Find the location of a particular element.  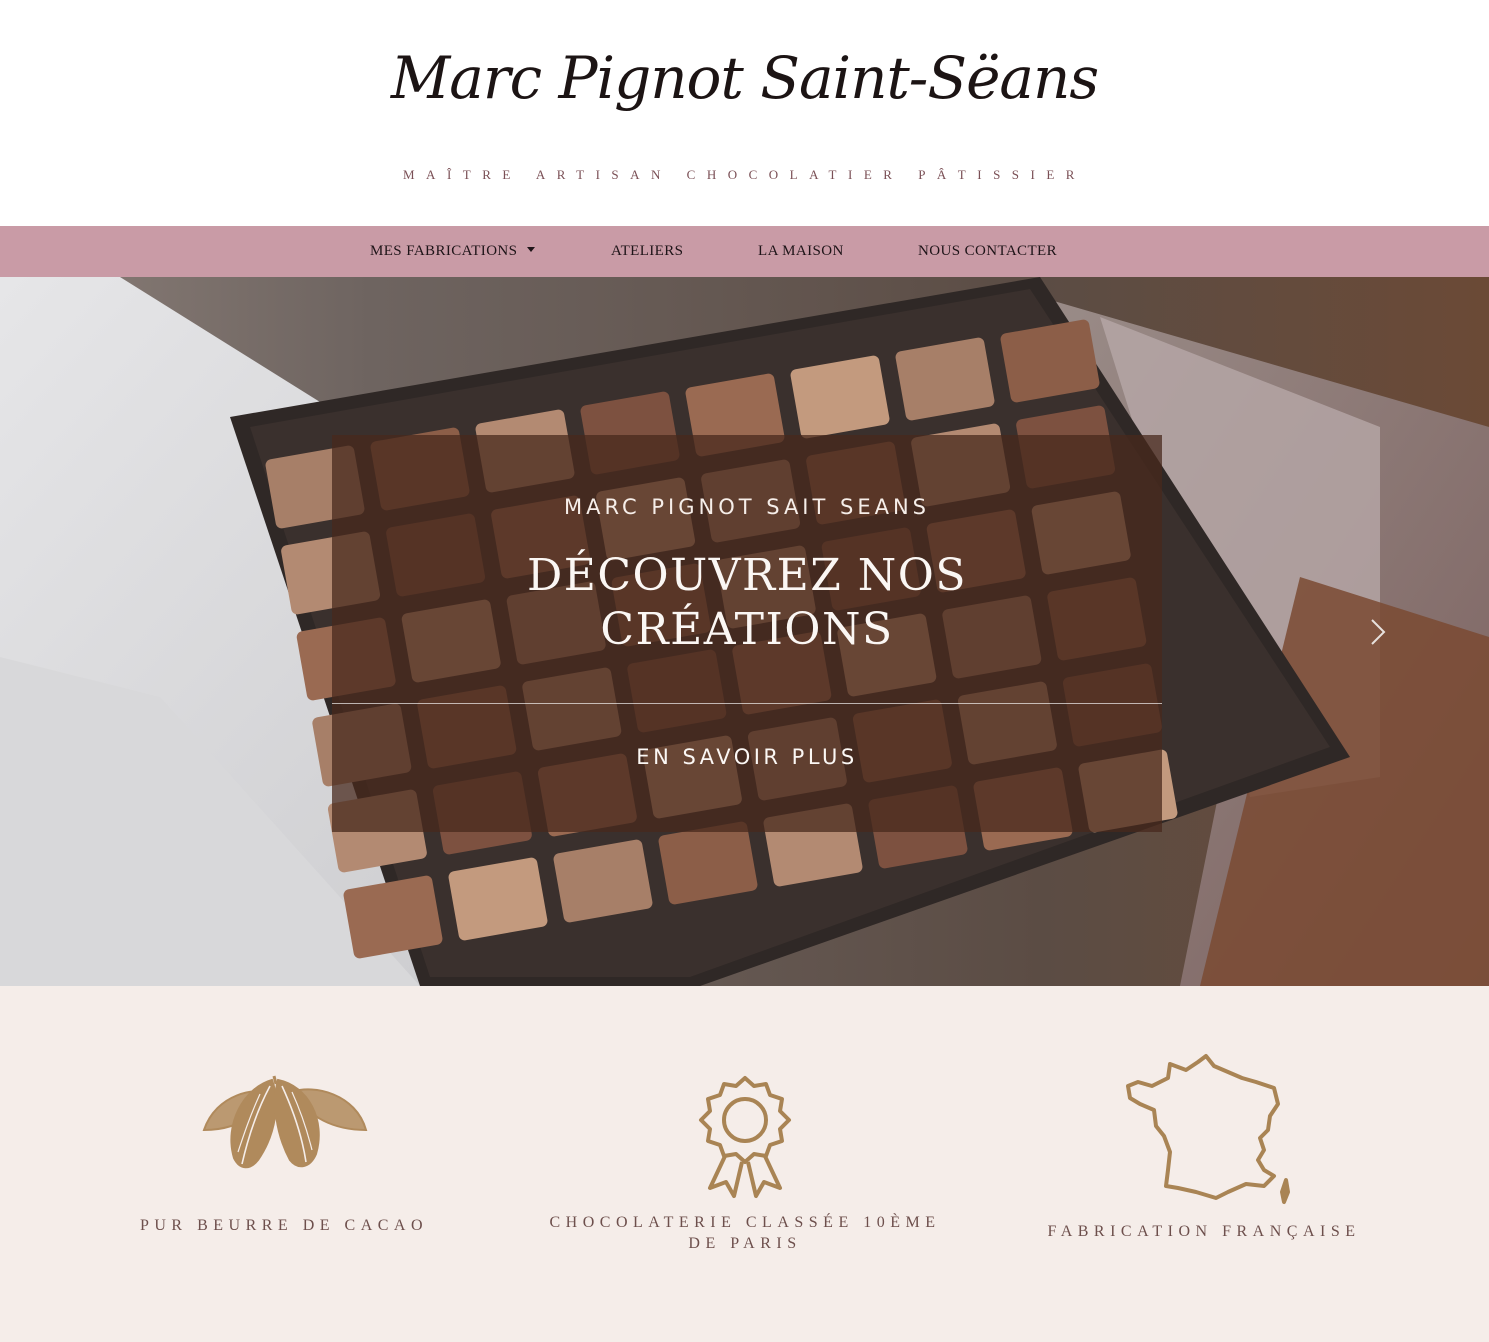

hero-eyebrow: MARC PIGNOT SAIT SEANS is located at coordinates (747, 507).